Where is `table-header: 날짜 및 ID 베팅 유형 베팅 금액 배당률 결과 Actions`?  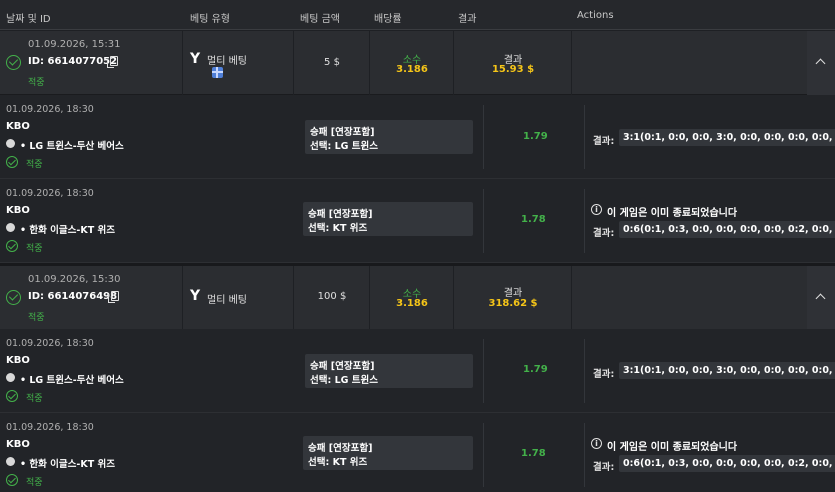 table-header: 날짜 및 ID 베팅 유형 베팅 금액 배당률 결과 Actions is located at coordinates (417, 15).